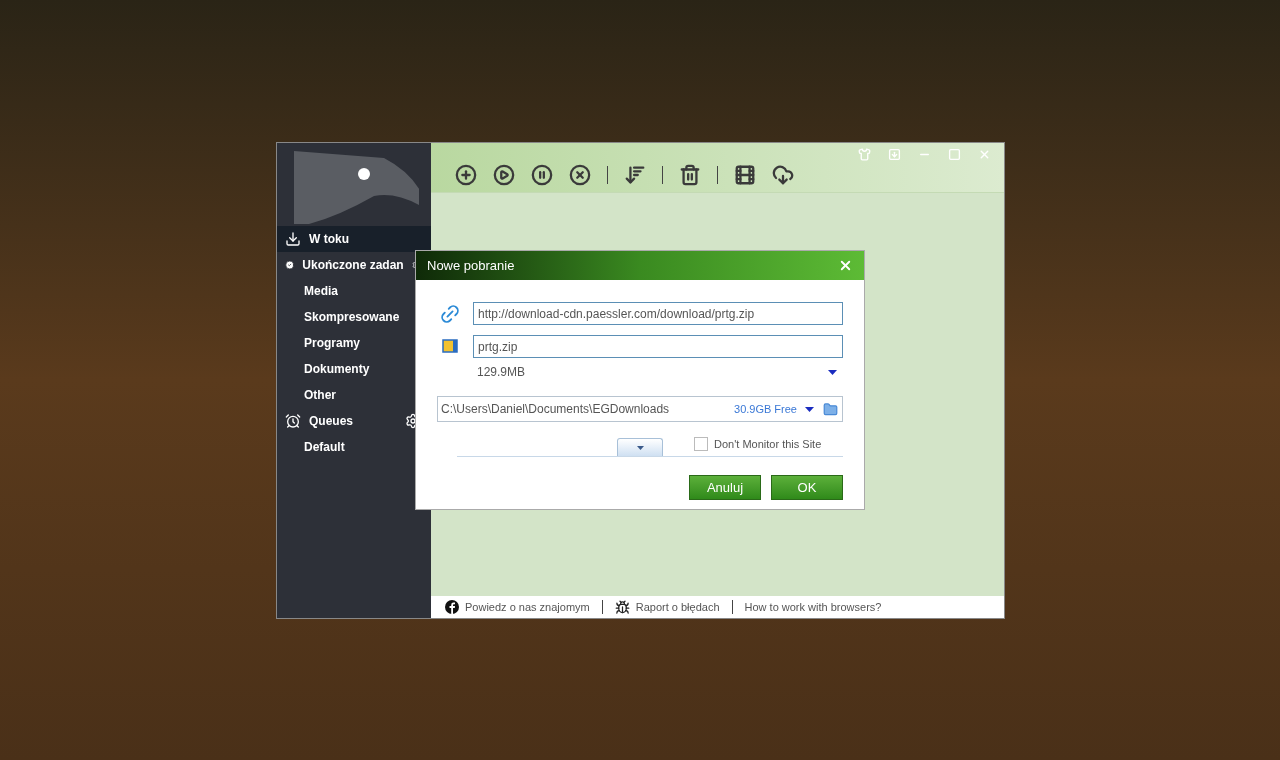 The width and height of the screenshot is (1280, 760). I want to click on dialog-title: Nowe pobranie, so click(471, 265).